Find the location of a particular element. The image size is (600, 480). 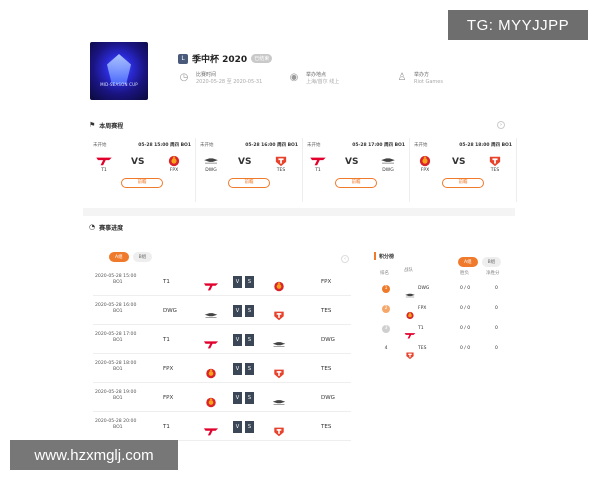

info-label: 比赛时间 is located at coordinates (206, 75).